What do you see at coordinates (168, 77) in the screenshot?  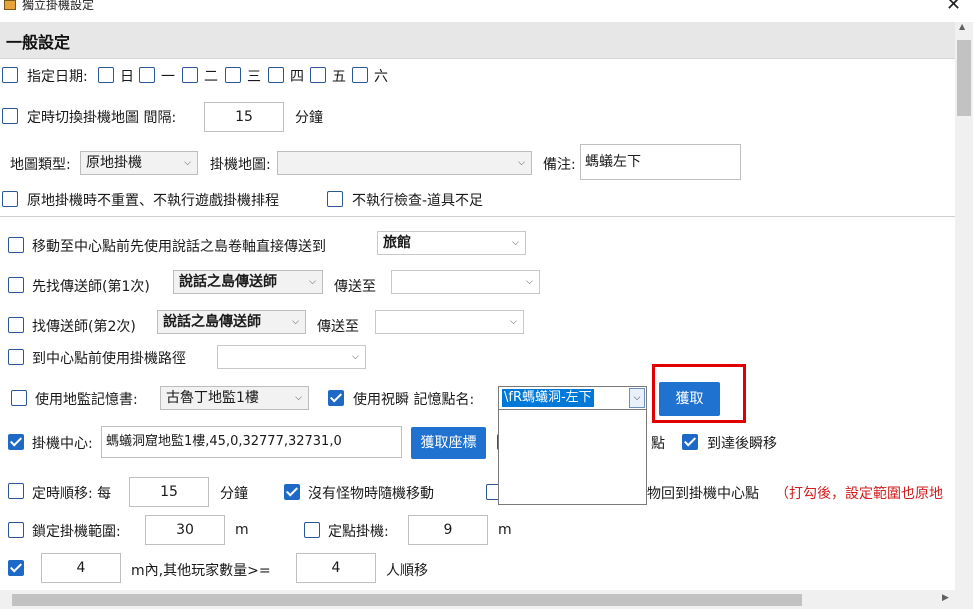 I see `day-label-mon: 一` at bounding box center [168, 77].